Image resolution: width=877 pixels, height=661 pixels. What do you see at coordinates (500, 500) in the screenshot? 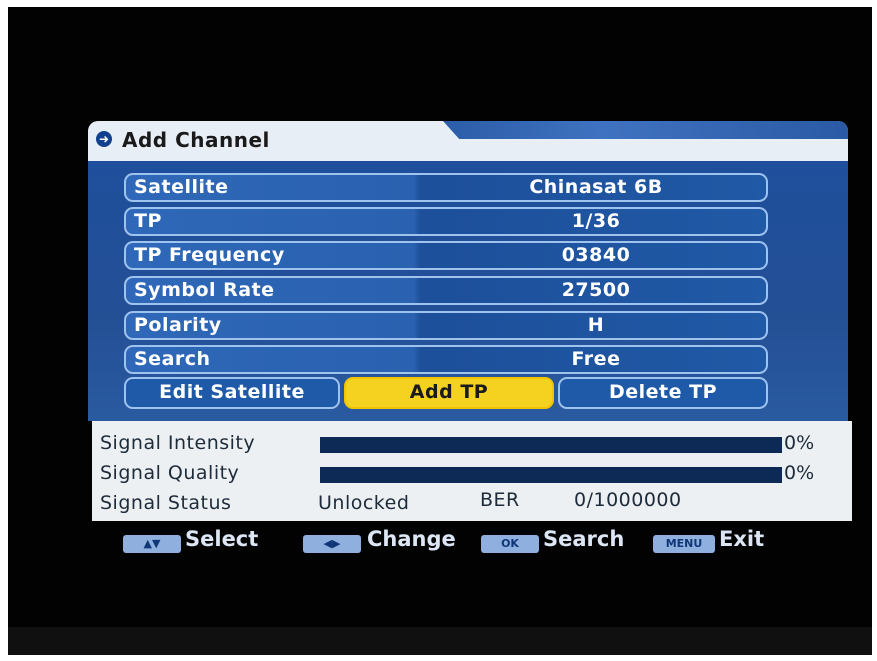
I see `ber-label: BER` at bounding box center [500, 500].